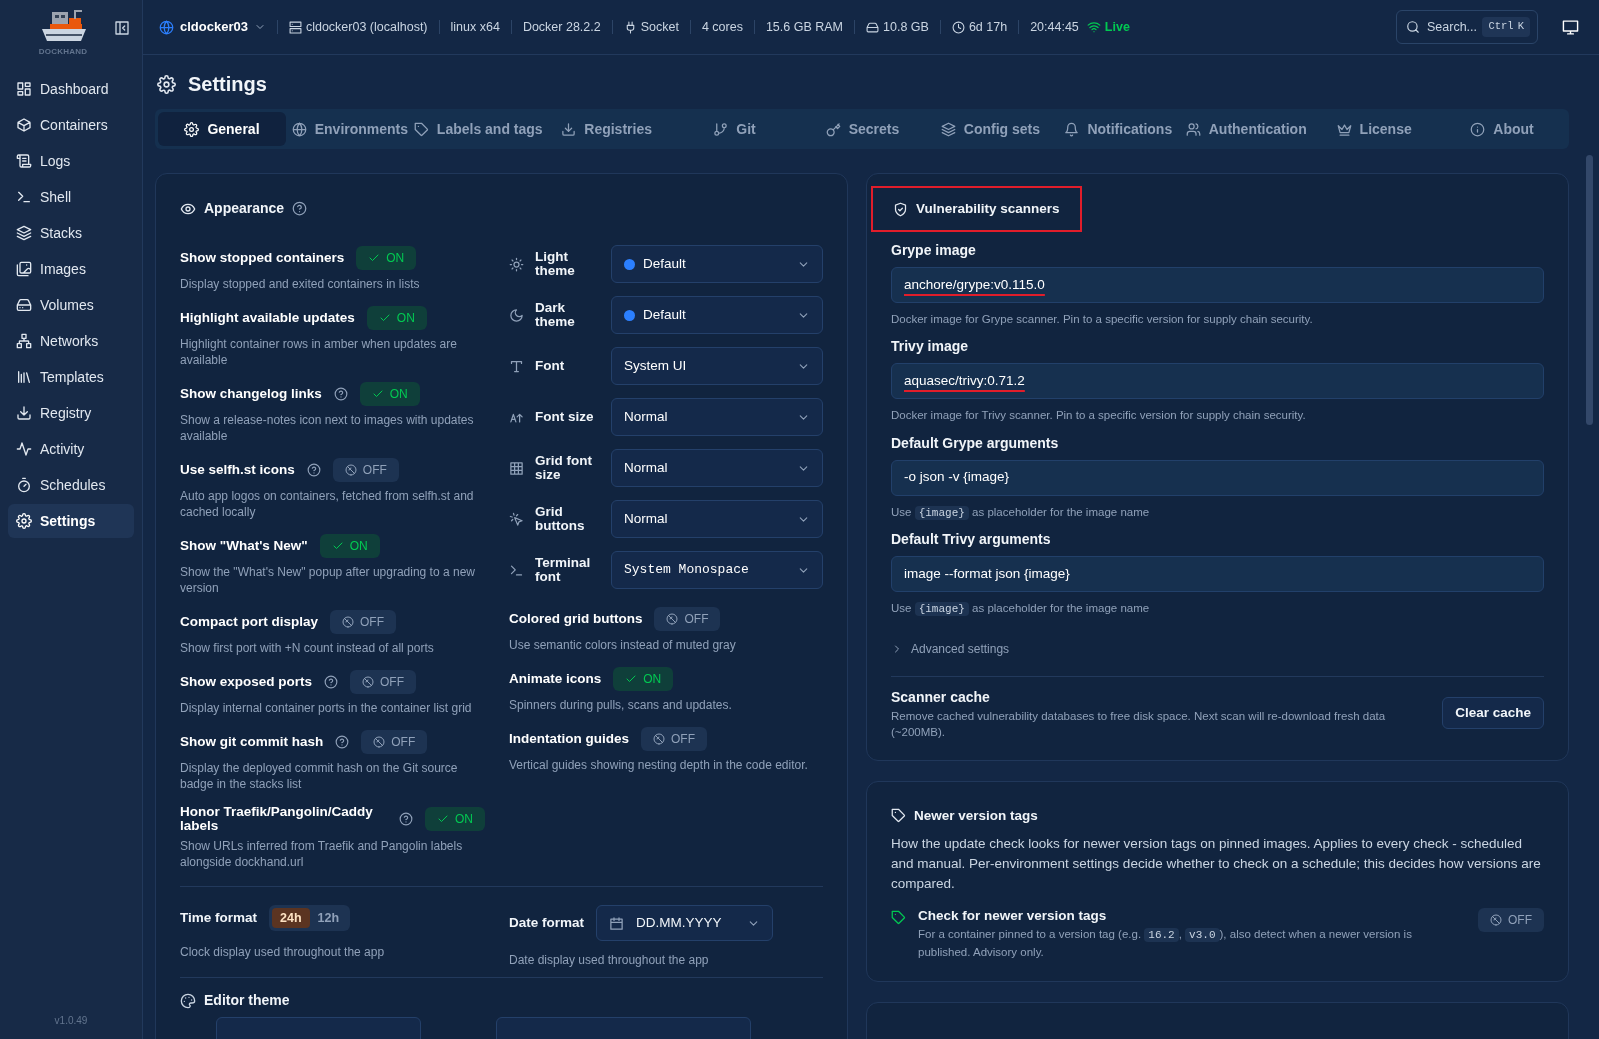  I want to click on tab: Git, so click(734, 129).